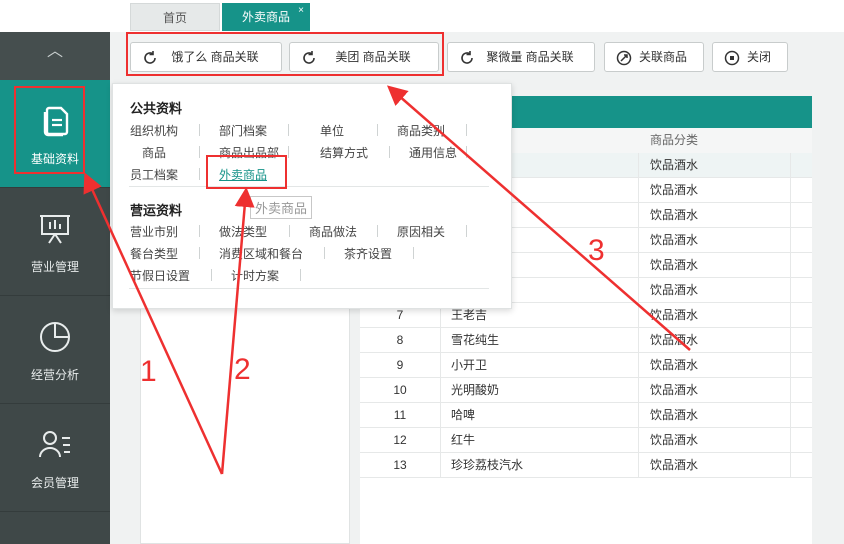 This screenshot has width=844, height=544. What do you see at coordinates (333, 231) in the screenshot?
I see `menu-item-goods-practice: 商品做法` at bounding box center [333, 231].